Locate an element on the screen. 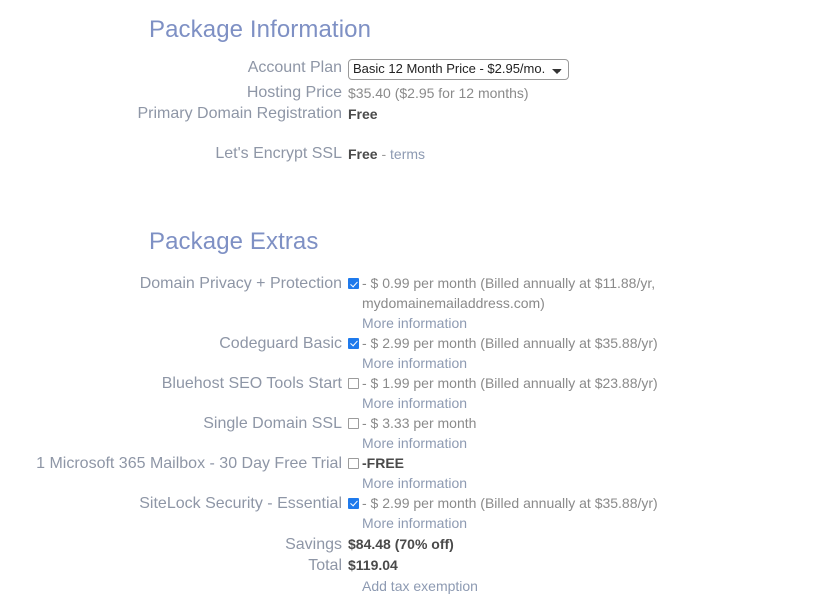 The image size is (817, 615). single-domain-ssl-checkbox is located at coordinates (353, 423).